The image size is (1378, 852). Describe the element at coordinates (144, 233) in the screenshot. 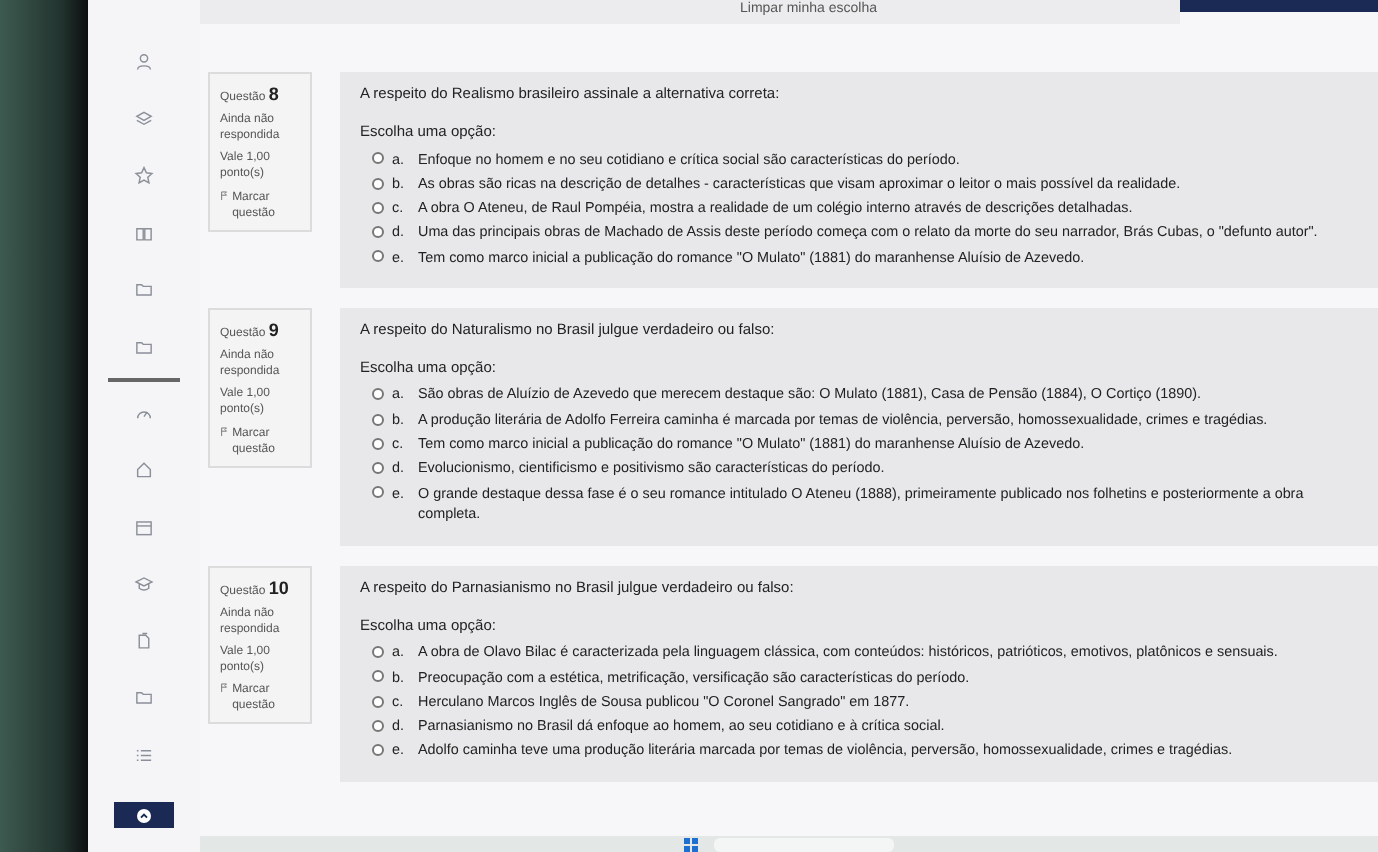

I see `book-icon` at that location.